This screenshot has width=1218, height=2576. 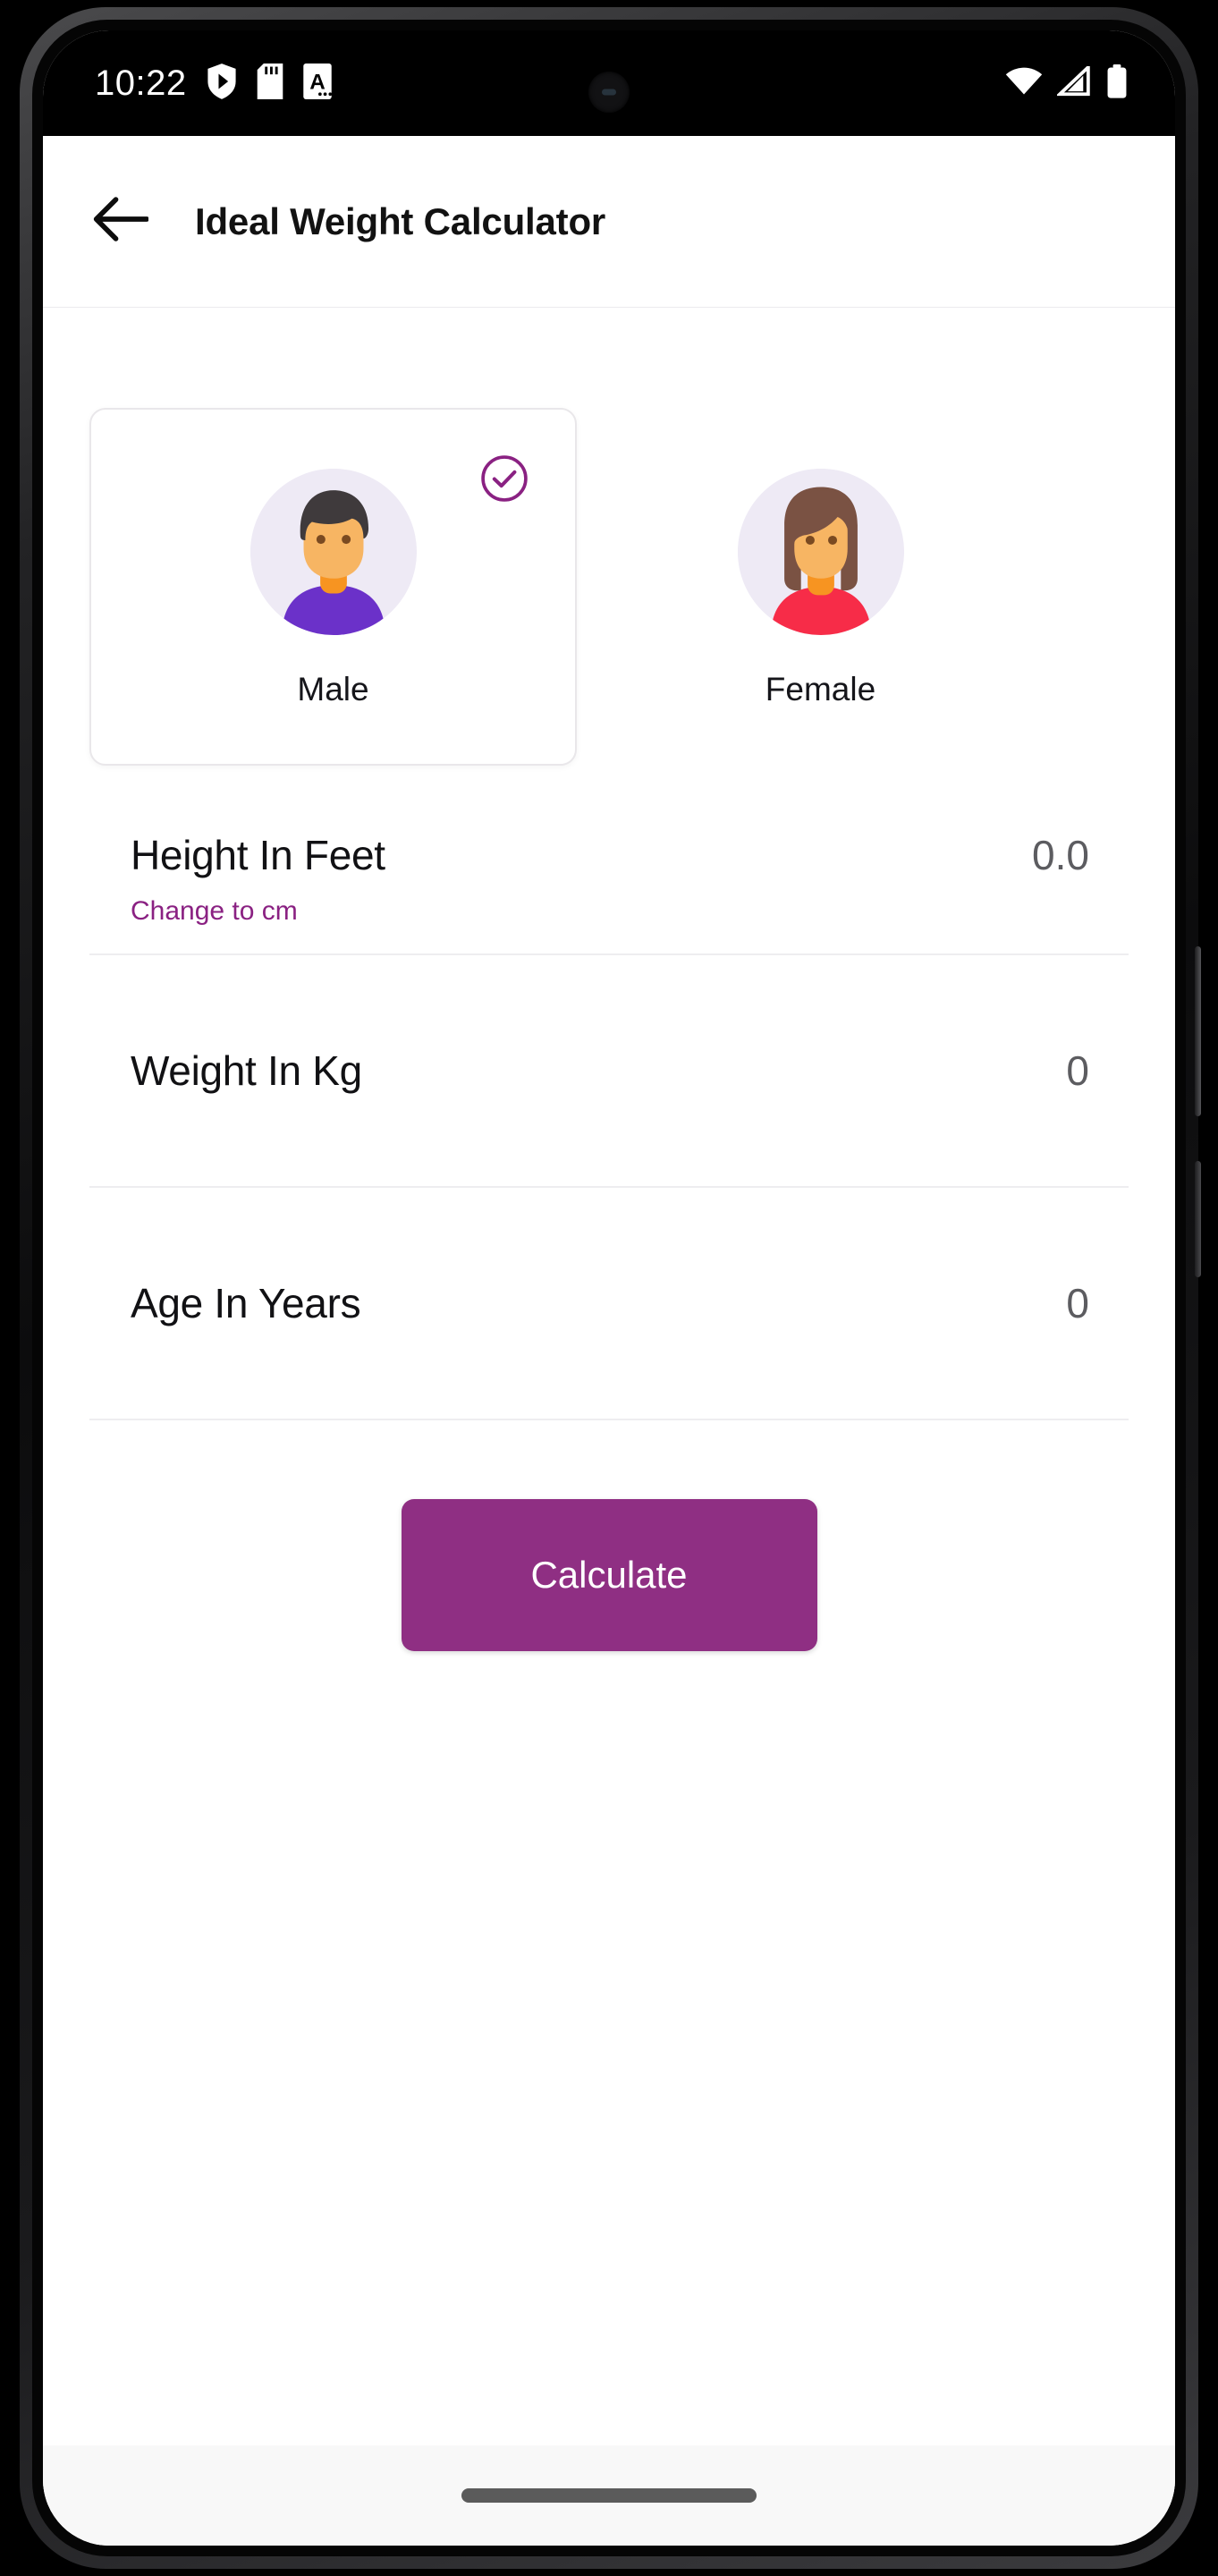 I want to click on arrow-left-icon, so click(x=122, y=221).